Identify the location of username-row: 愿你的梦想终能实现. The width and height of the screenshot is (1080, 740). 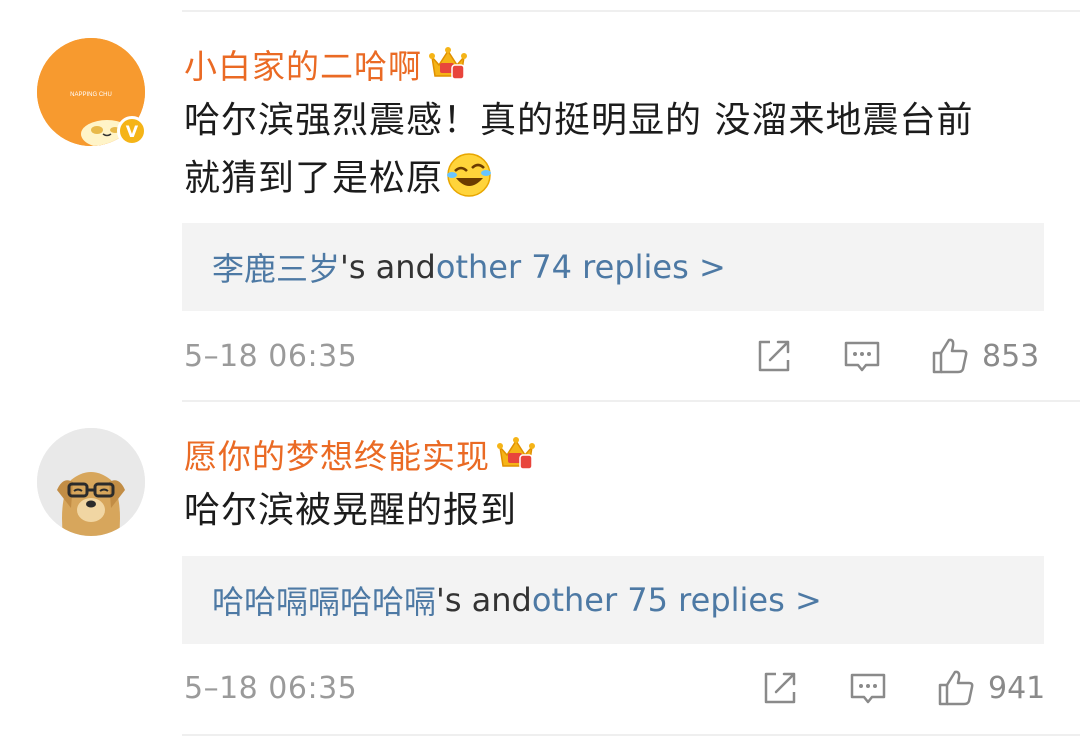
(360, 454).